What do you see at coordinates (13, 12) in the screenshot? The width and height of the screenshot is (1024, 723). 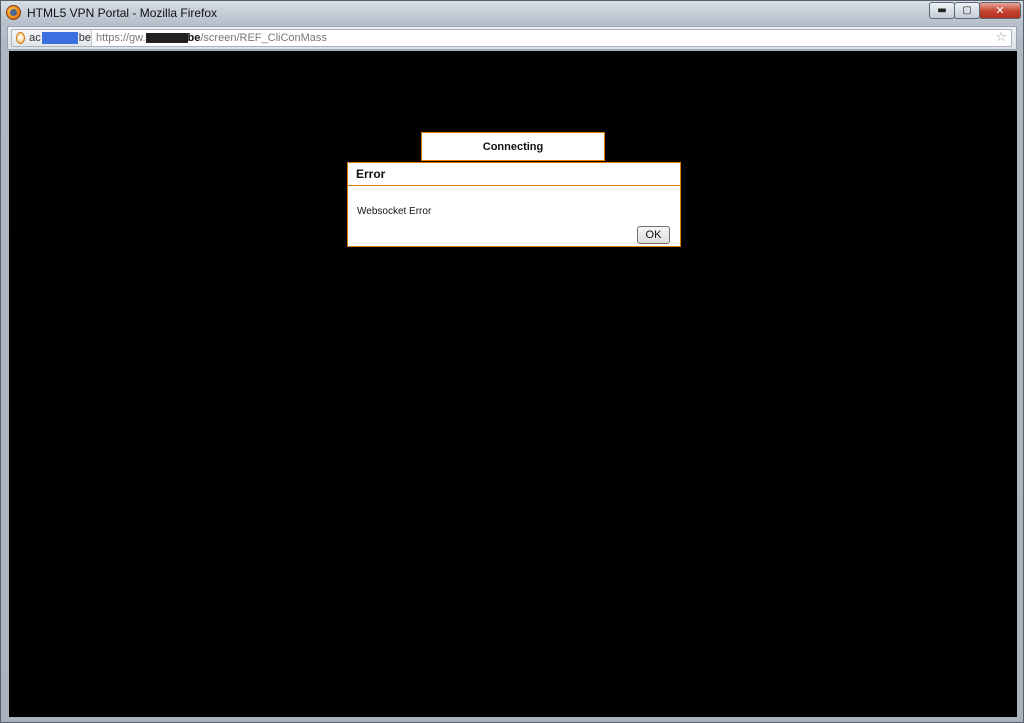 I see `firefox-icon` at bounding box center [13, 12].